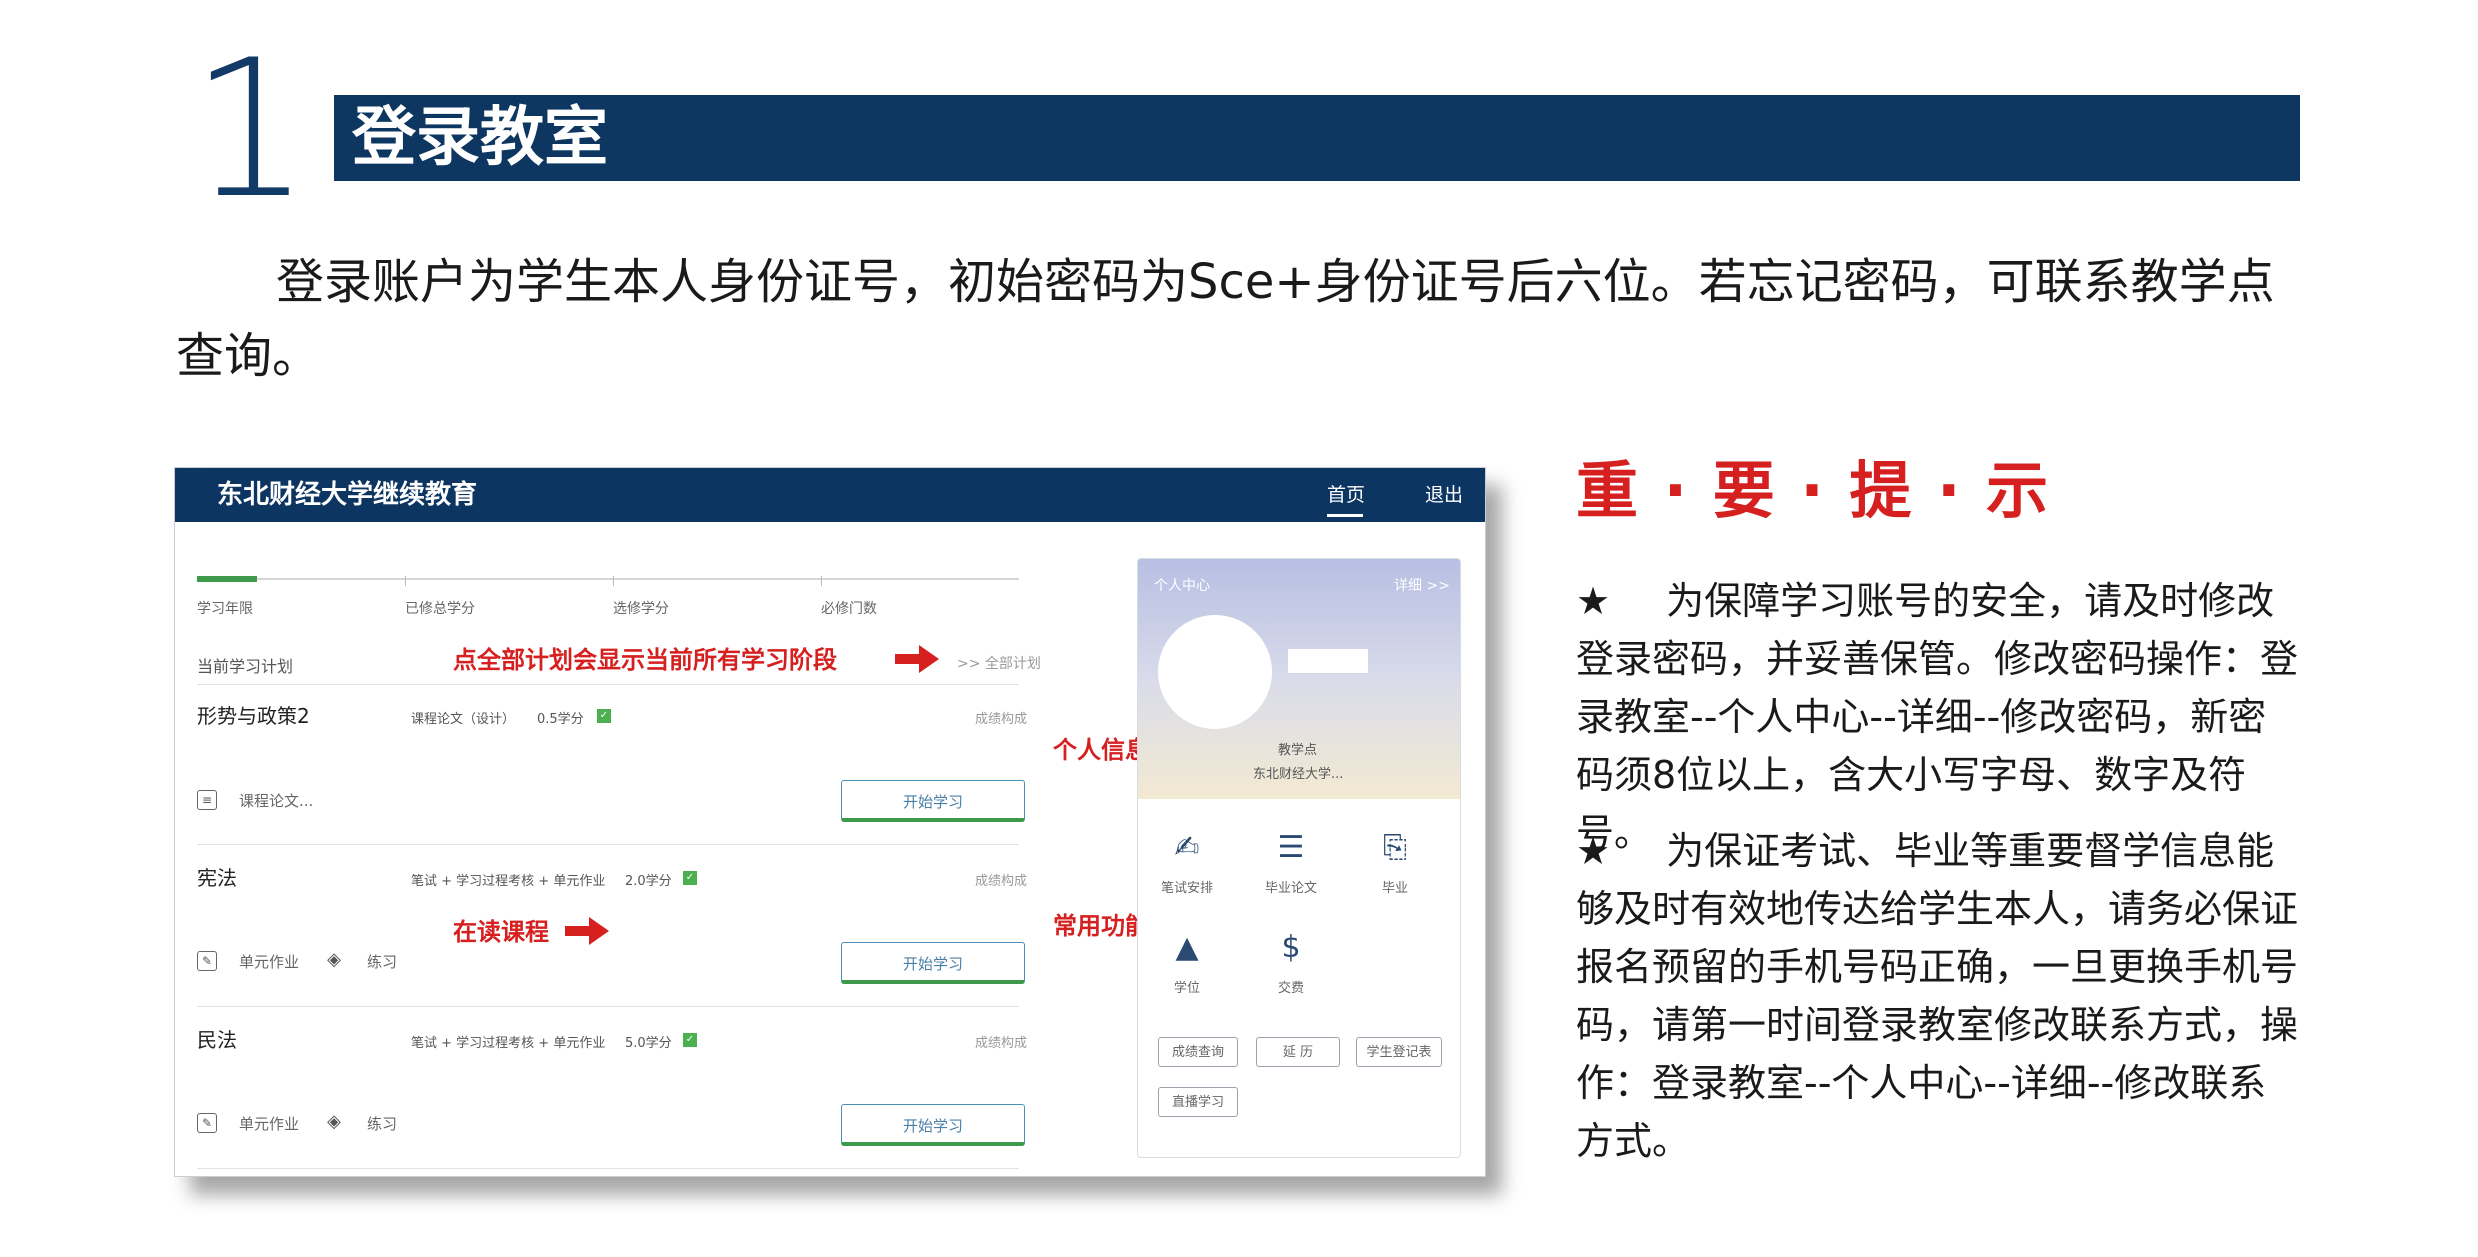 Image resolution: width=2478 pixels, height=1257 pixels. I want to click on function-label: 毕业论文, so click(1290, 888).